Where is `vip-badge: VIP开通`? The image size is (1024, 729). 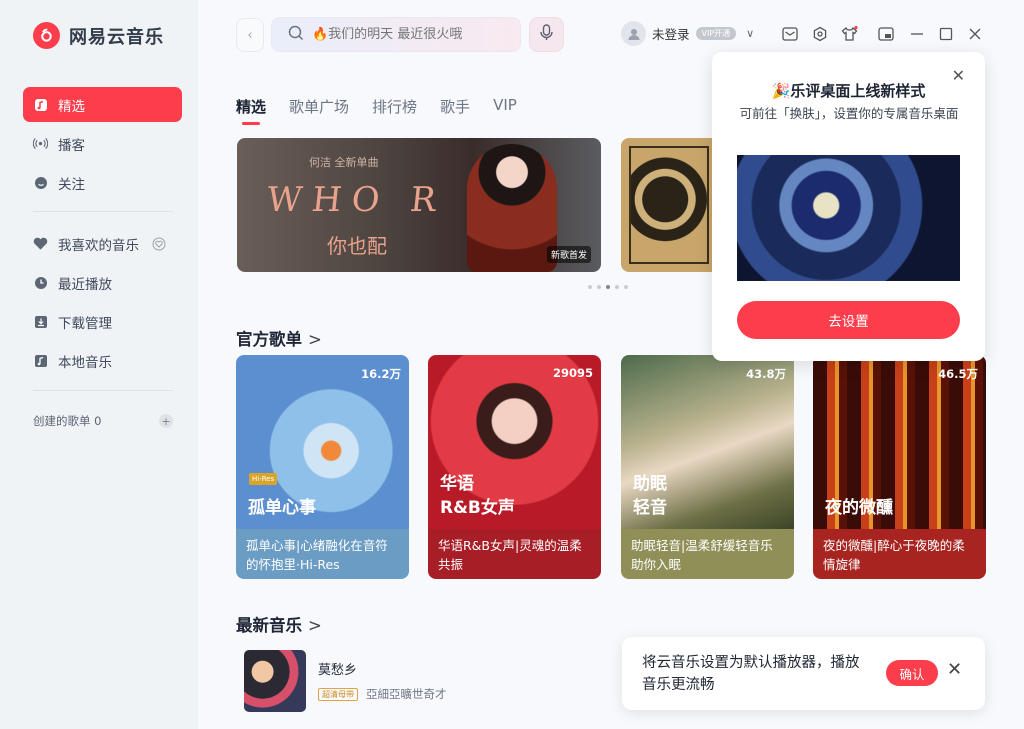 vip-badge: VIP开通 is located at coordinates (716, 33).